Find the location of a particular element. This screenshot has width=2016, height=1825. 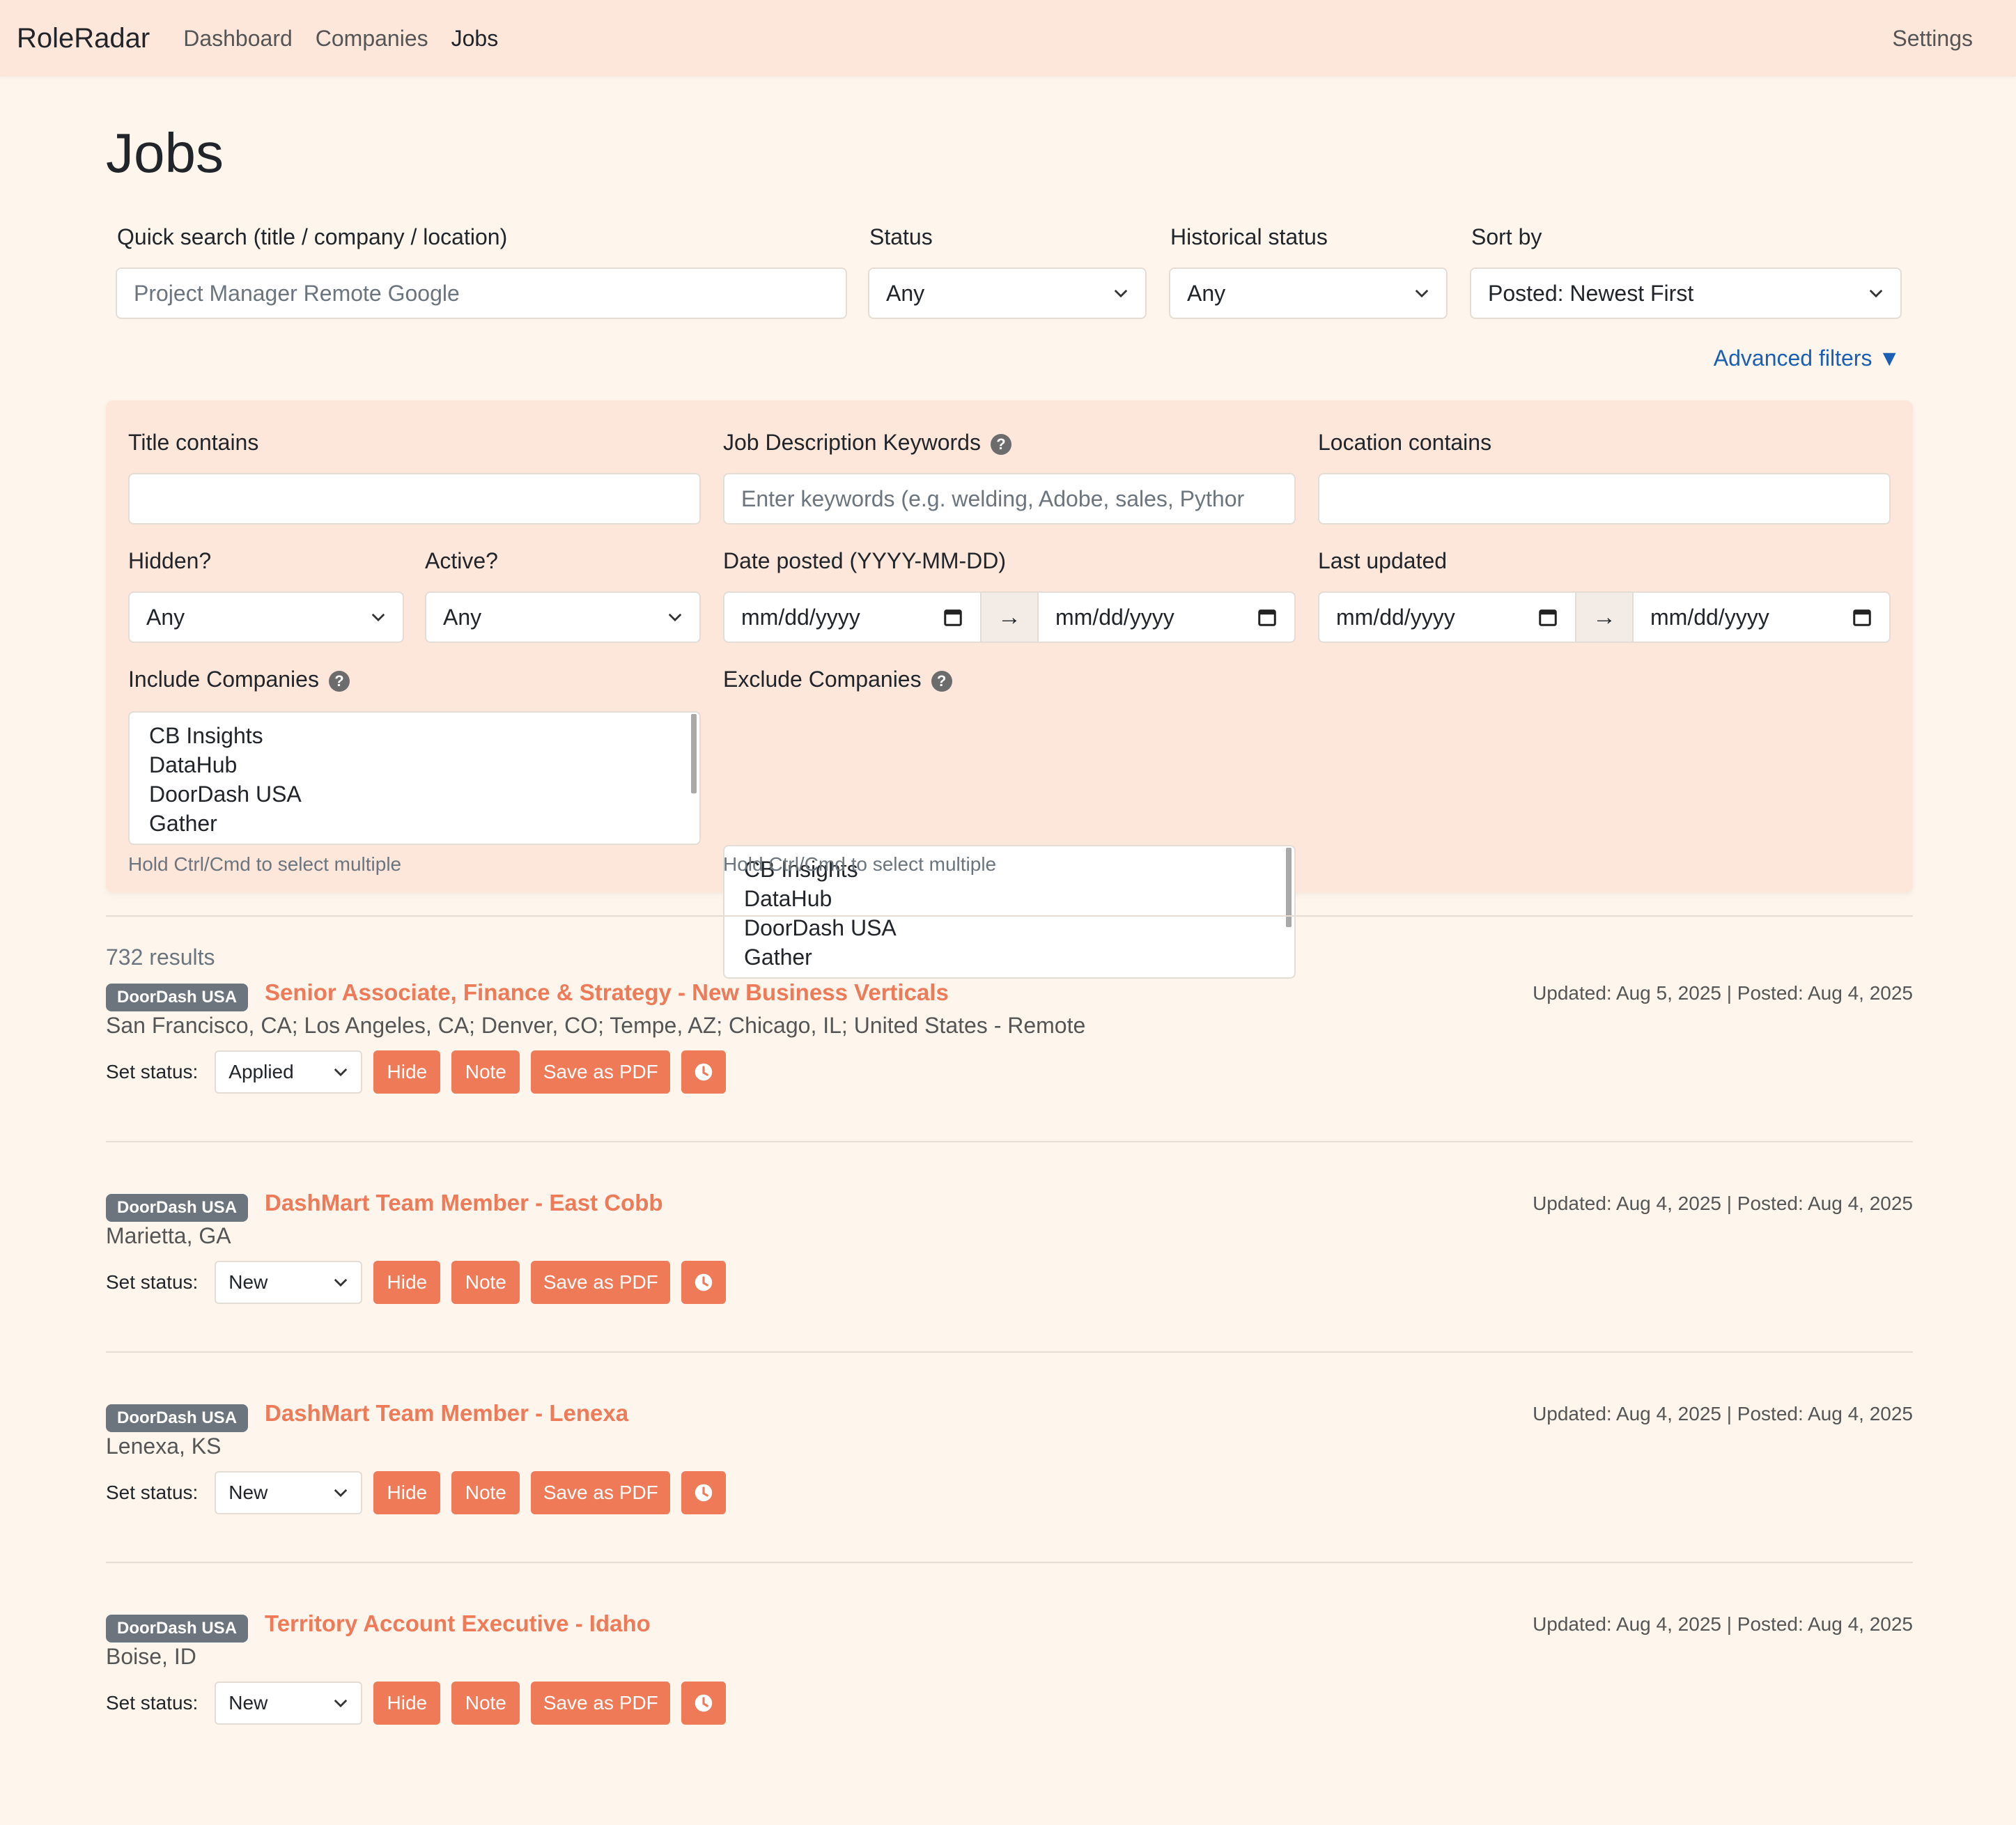

active-filter-select: Any is located at coordinates (563, 617).